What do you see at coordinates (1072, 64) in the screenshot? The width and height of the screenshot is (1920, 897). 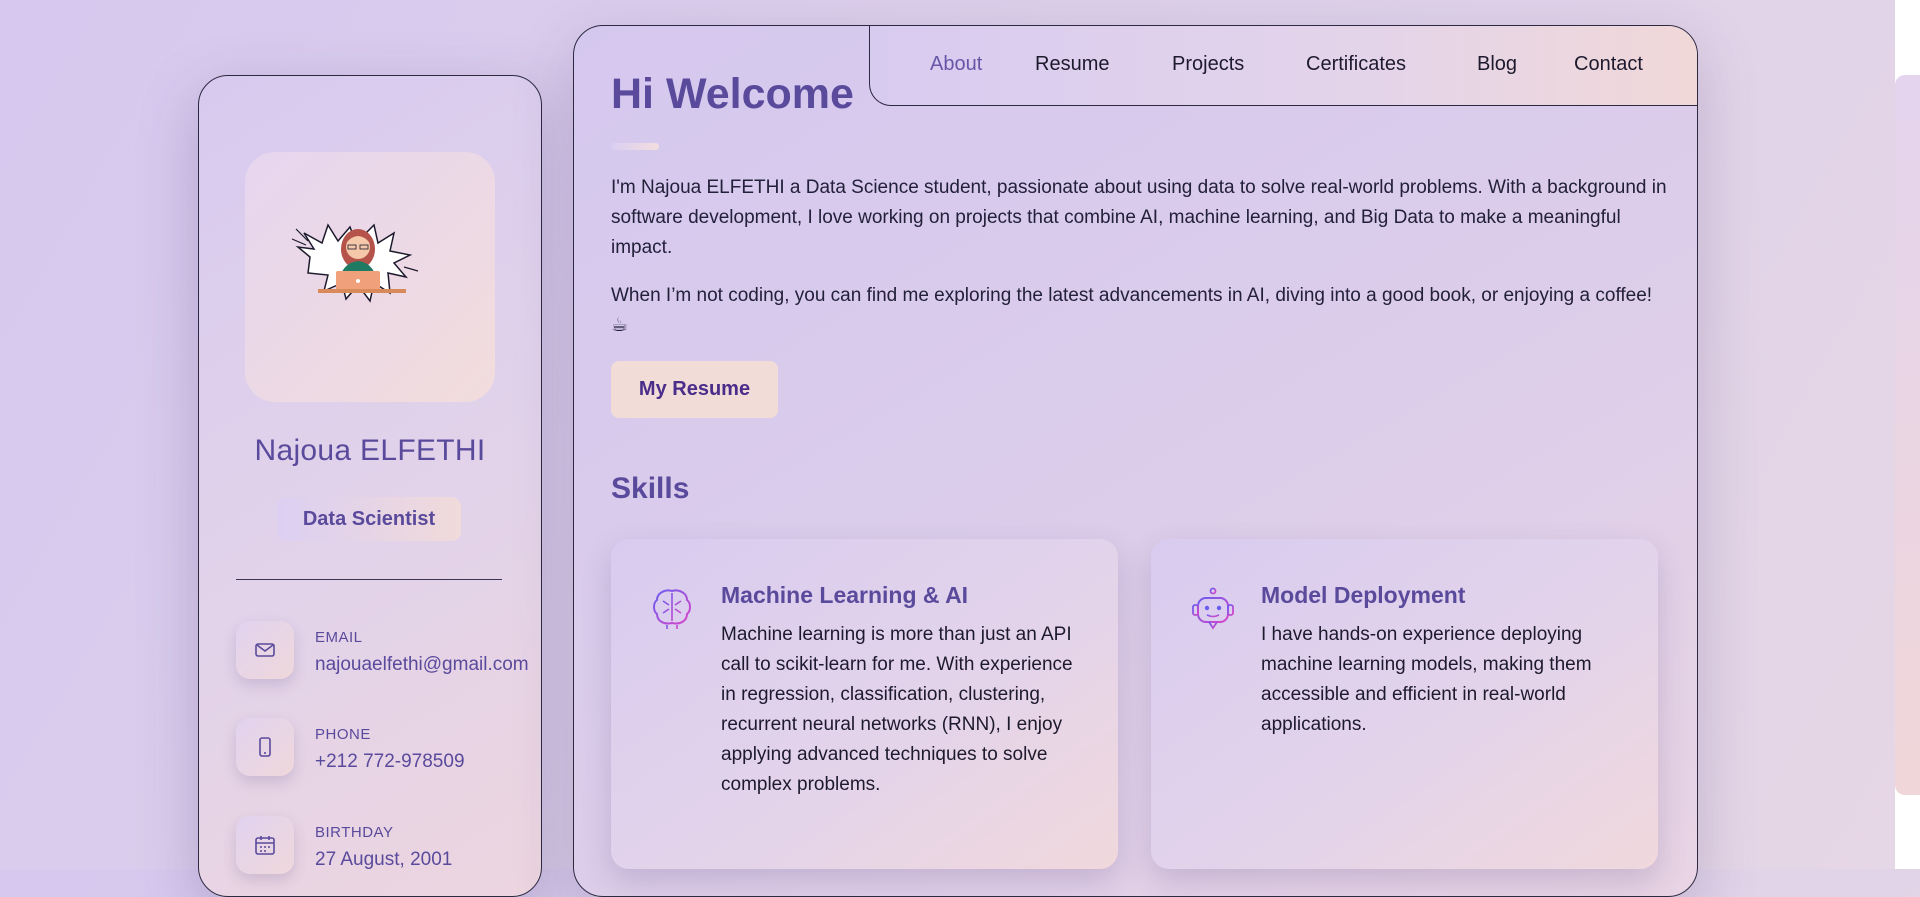 I see `nav-resume: Resume` at bounding box center [1072, 64].